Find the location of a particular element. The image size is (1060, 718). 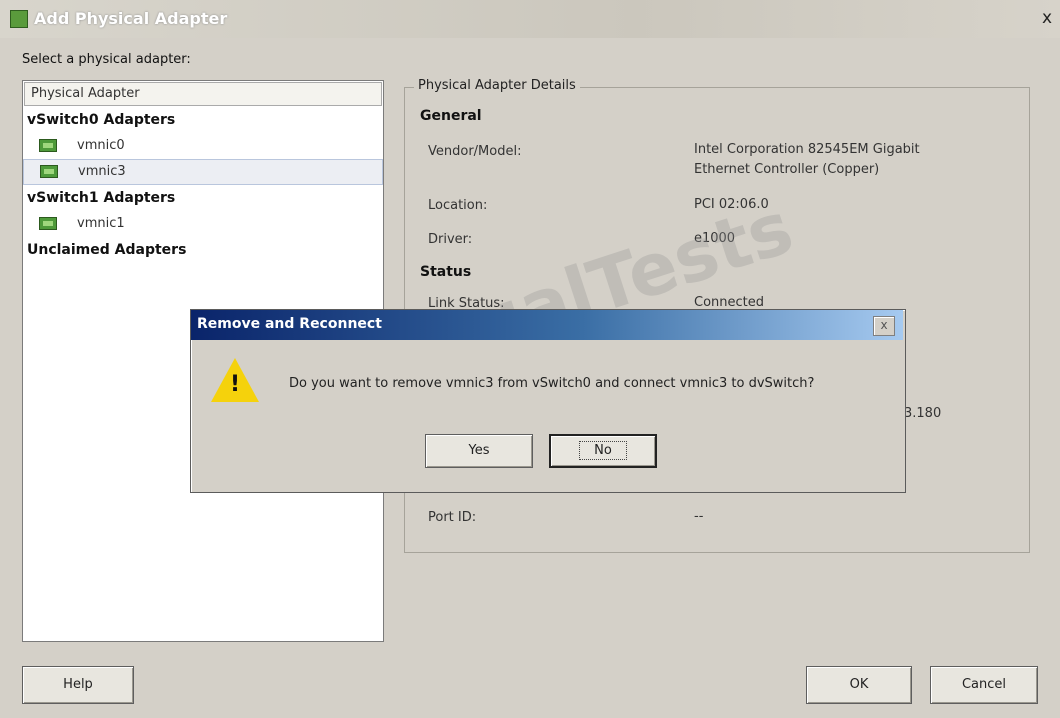

group-vswitch1: vSwitch1 Adapters is located at coordinates (101, 198).